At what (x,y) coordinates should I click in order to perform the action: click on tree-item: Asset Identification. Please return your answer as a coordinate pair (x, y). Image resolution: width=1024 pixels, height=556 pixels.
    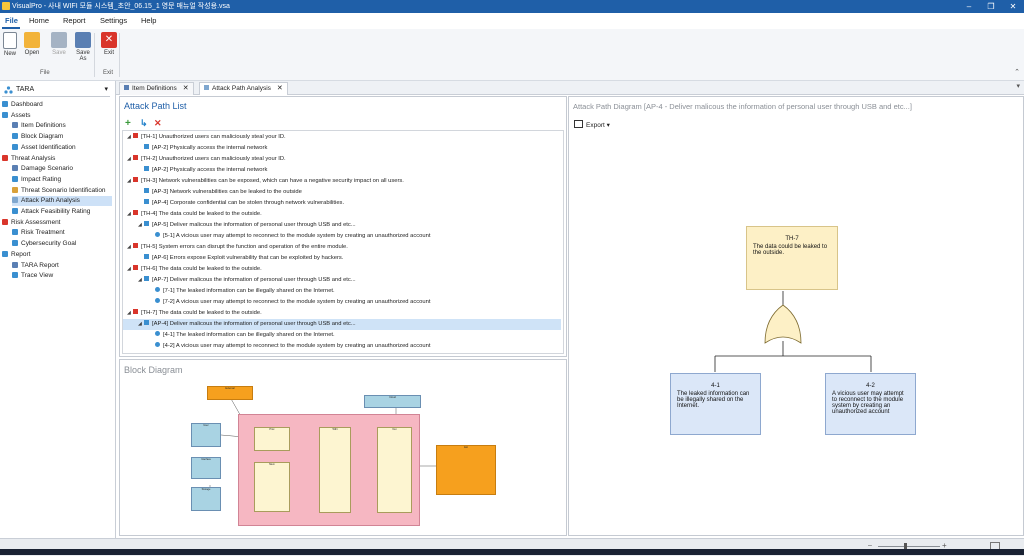
    Looking at the image, I should click on (44, 148).